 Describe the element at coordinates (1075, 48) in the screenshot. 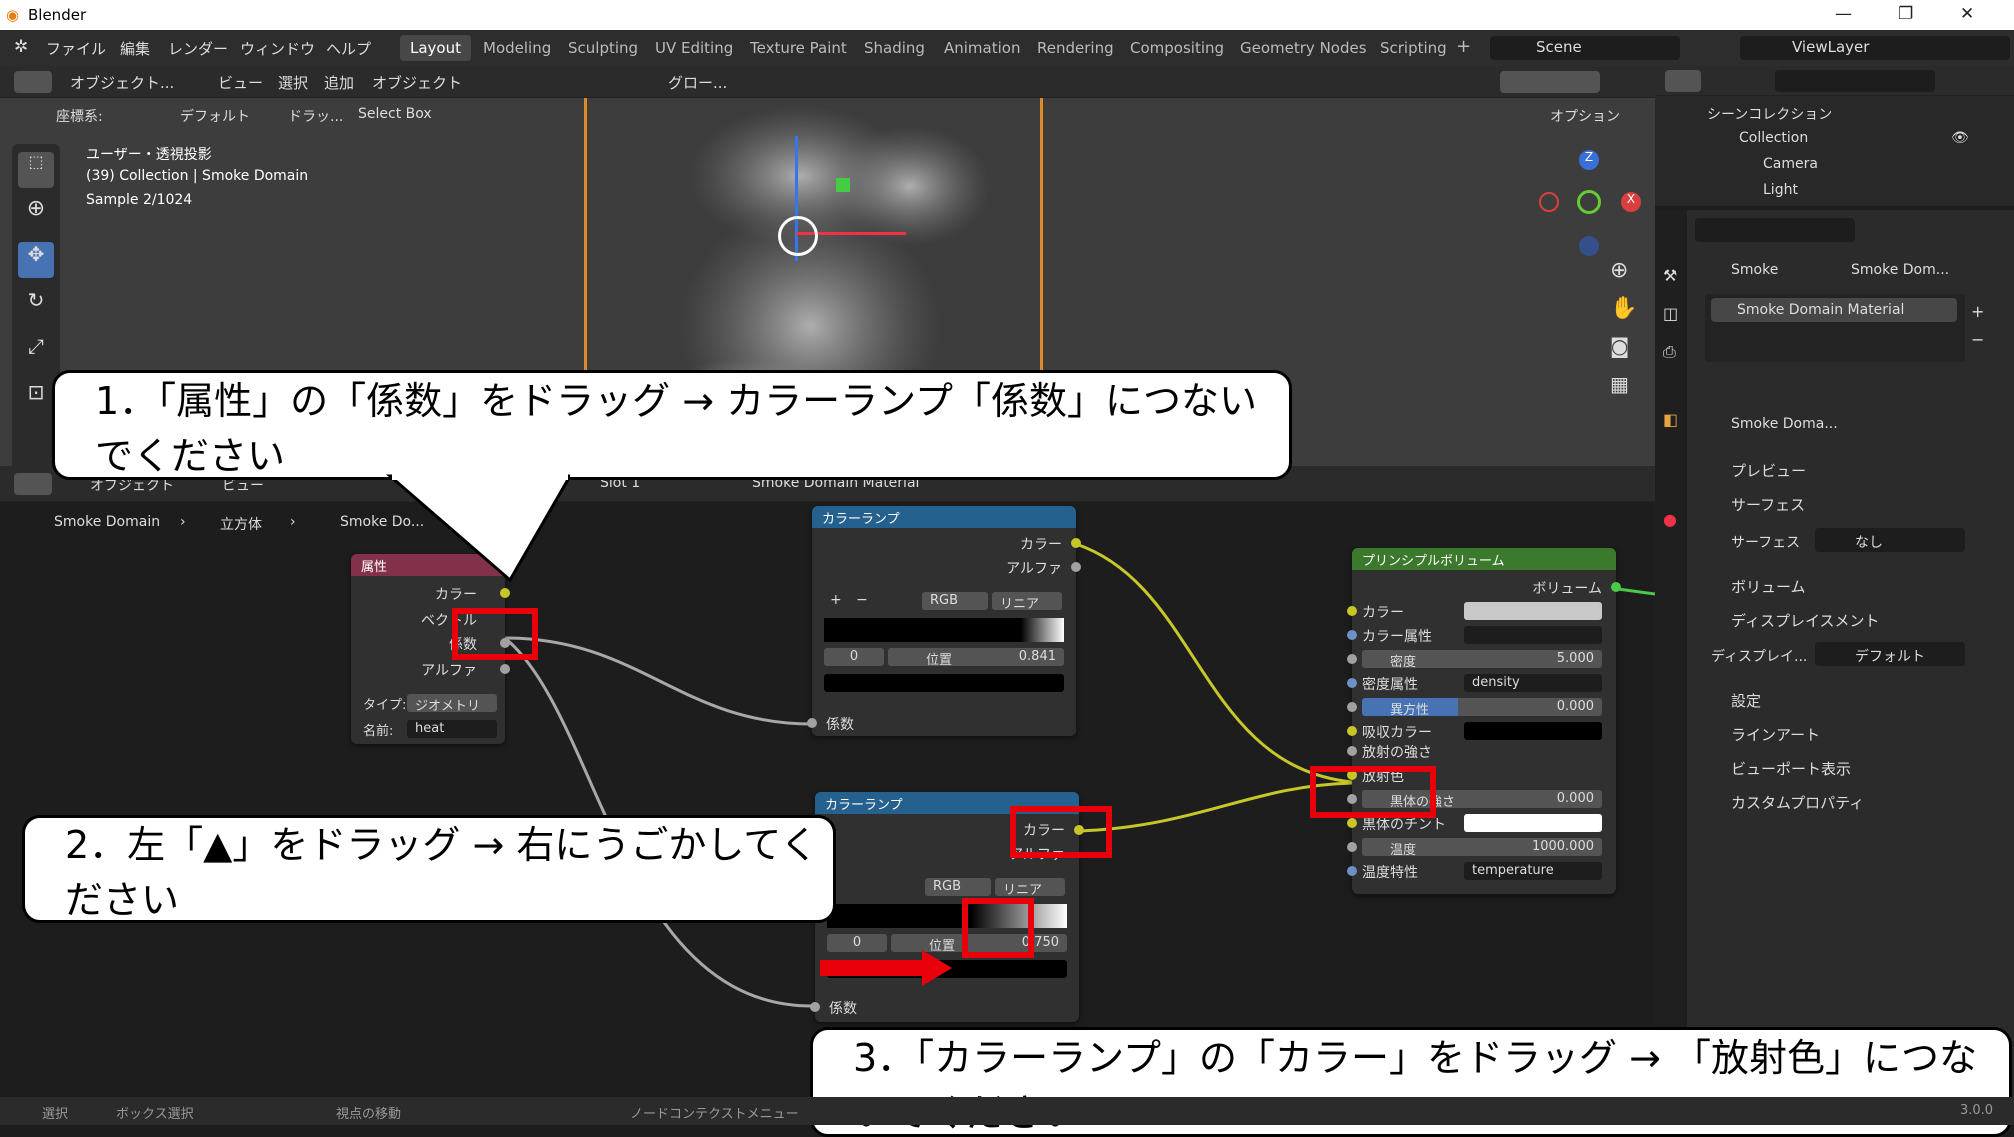

I see `tab-rendering: Rendering` at that location.